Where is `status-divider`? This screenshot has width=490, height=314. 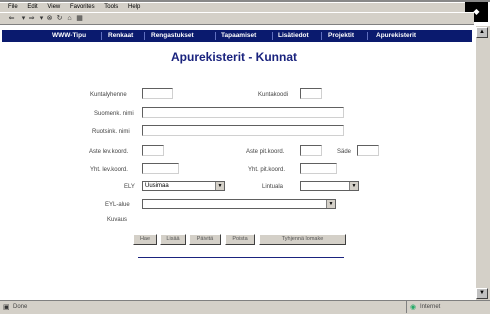
status-divider is located at coordinates (406, 307).